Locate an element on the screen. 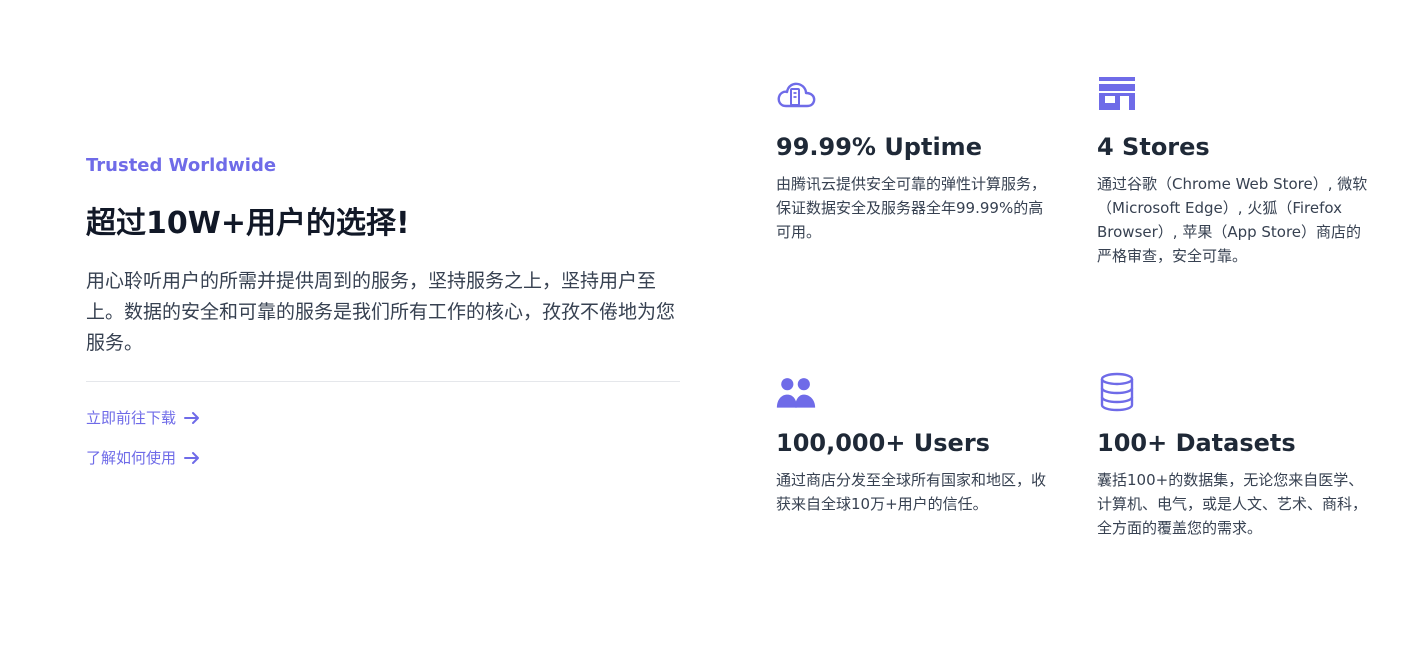  download-link: 立即前往下载 is located at coordinates (383, 418).